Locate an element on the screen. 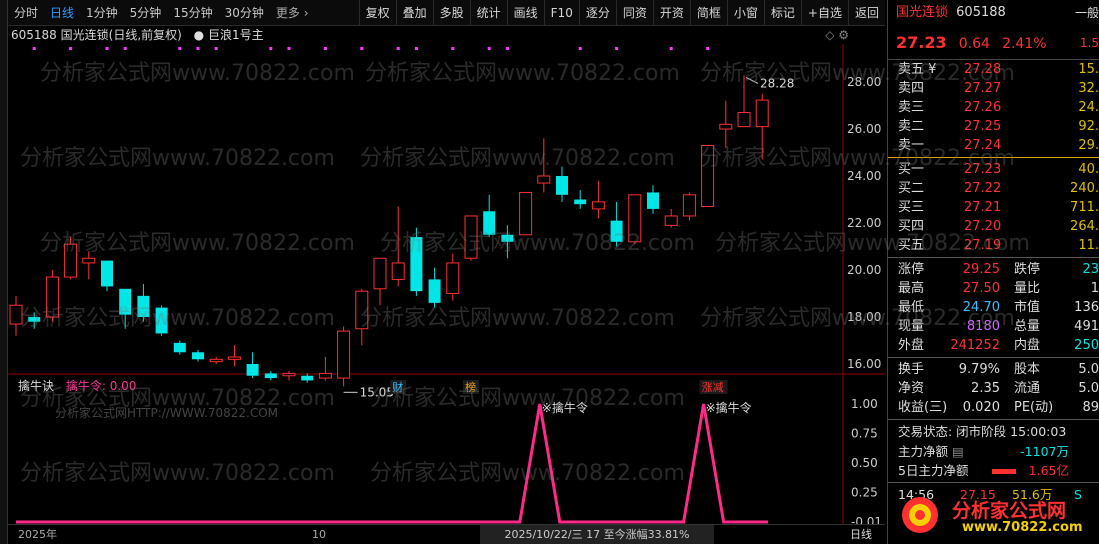 This screenshot has height=544, width=1099. tool-f10-button: F10 is located at coordinates (561, 13).